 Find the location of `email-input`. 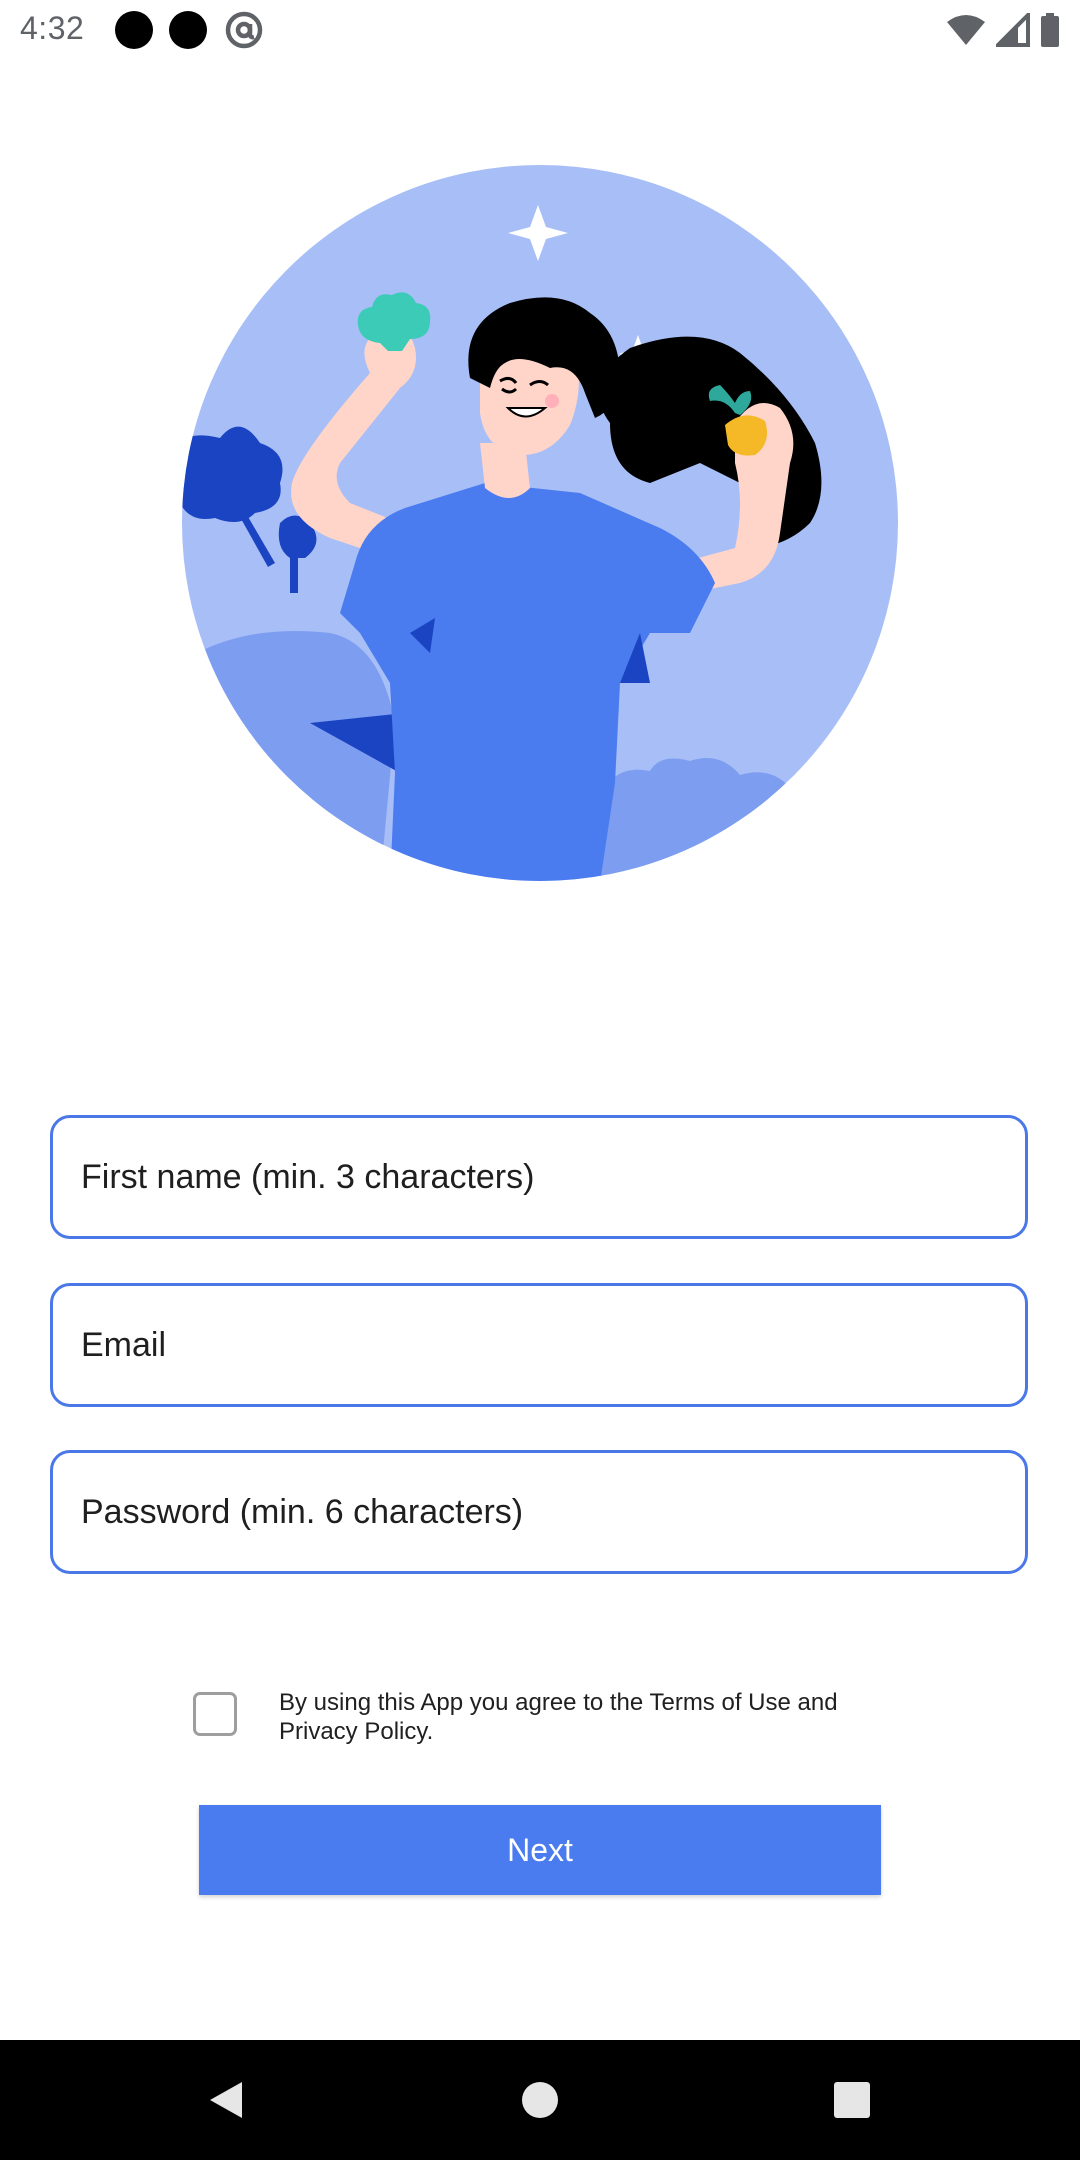

email-input is located at coordinates (539, 1345).